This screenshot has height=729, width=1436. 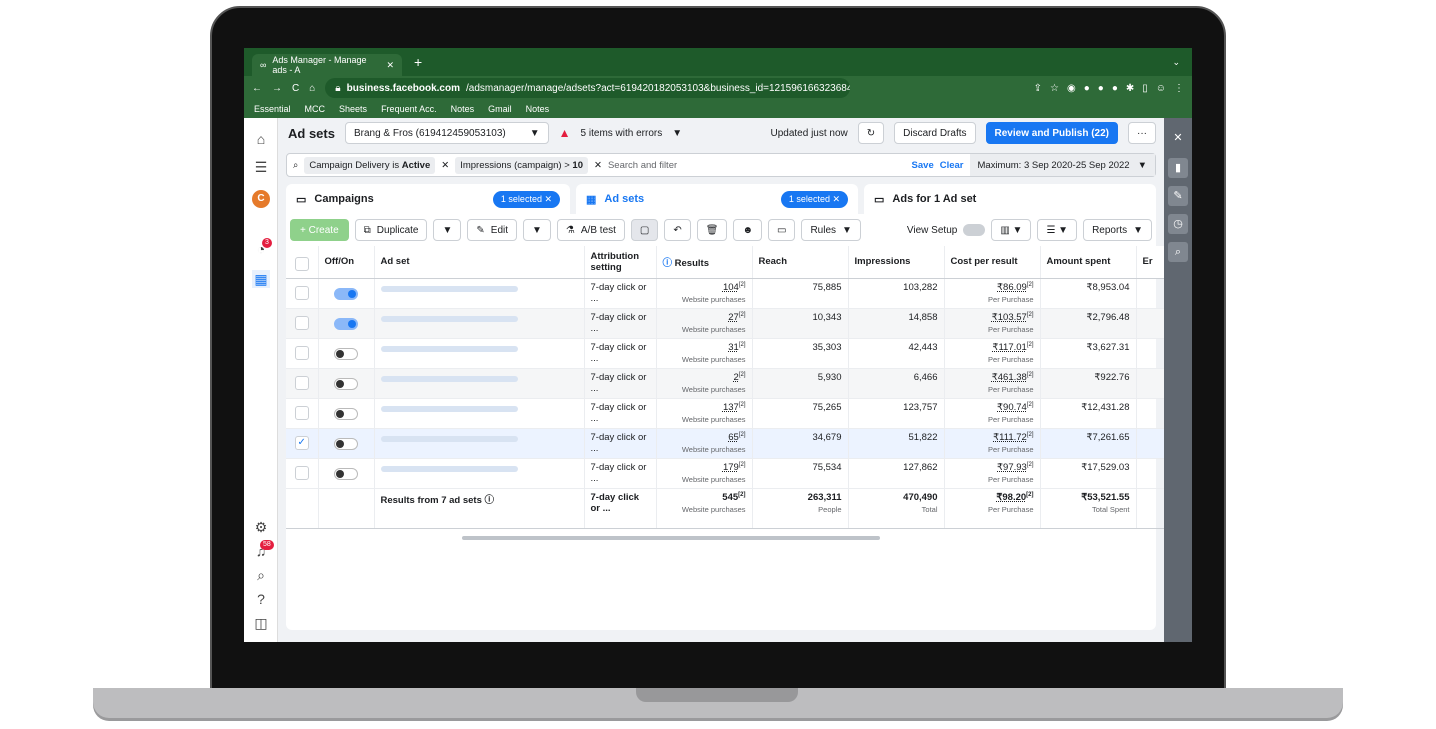 I want to click on delete-button: 🗑︎, so click(x=712, y=230).